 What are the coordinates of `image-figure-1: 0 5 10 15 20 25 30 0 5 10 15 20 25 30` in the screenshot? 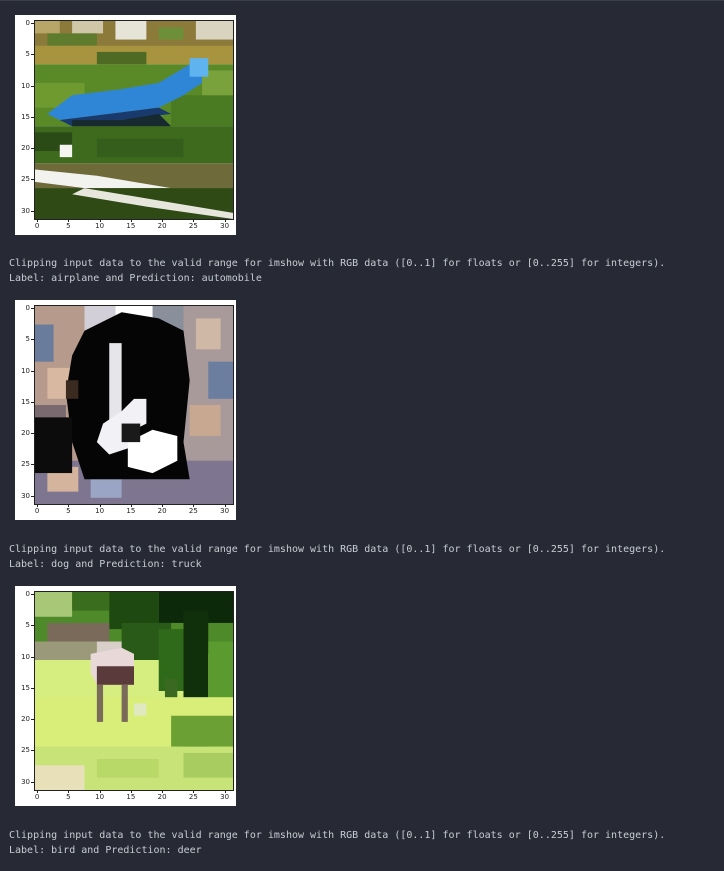 It's located at (125, 125).